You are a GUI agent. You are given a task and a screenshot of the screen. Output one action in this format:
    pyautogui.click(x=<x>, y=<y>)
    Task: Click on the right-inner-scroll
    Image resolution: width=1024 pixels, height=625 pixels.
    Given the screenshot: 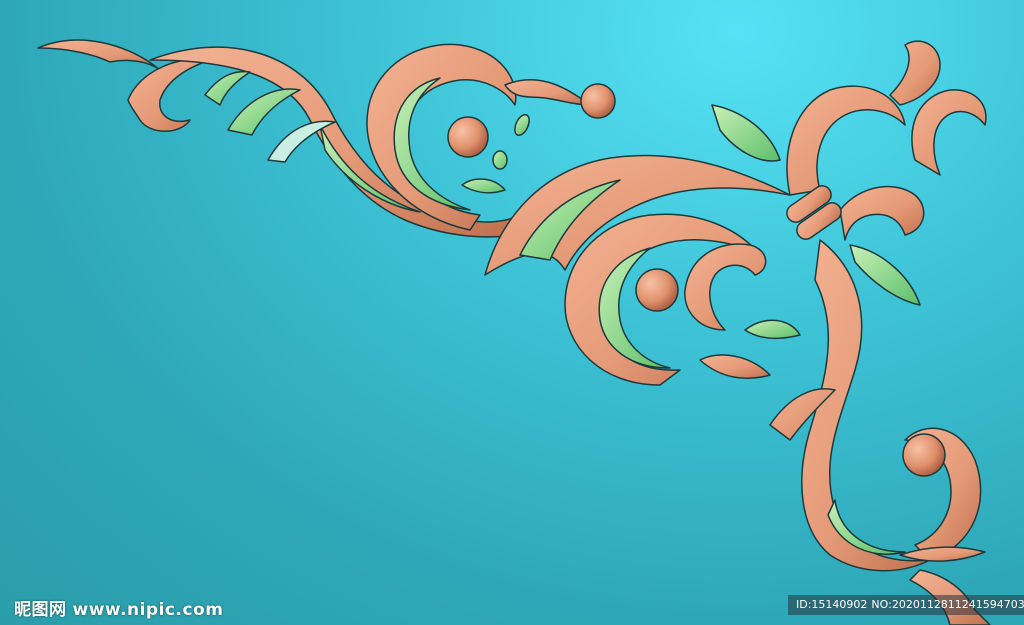 What is the action you would take?
    pyautogui.click(x=882, y=213)
    